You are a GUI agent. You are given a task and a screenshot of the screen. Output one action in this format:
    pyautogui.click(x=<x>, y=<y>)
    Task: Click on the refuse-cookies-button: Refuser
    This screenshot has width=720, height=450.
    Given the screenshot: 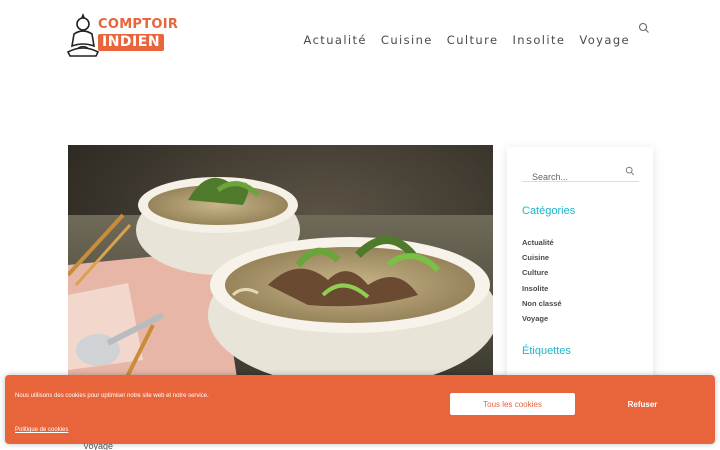 What is the action you would take?
    pyautogui.click(x=642, y=404)
    